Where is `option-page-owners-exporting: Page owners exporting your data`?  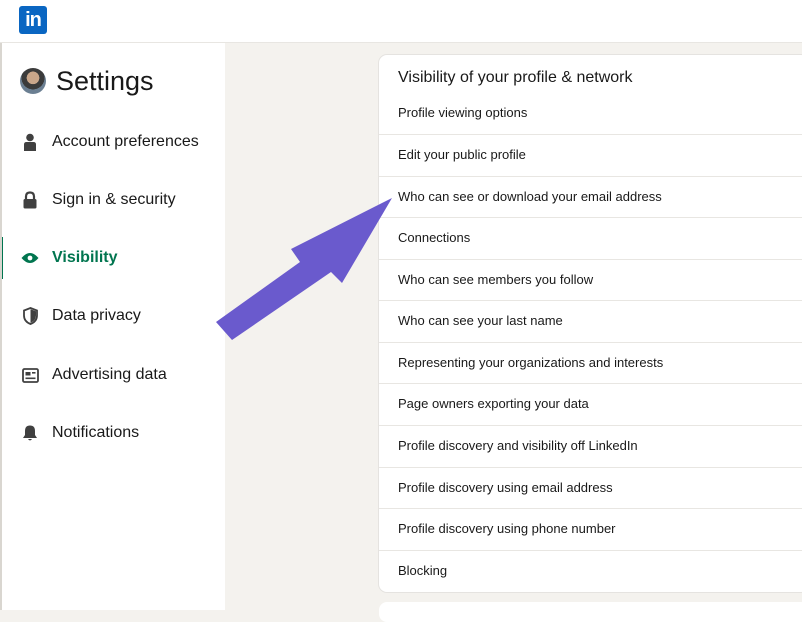 option-page-owners-exporting: Page owners exporting your data is located at coordinates (590, 404).